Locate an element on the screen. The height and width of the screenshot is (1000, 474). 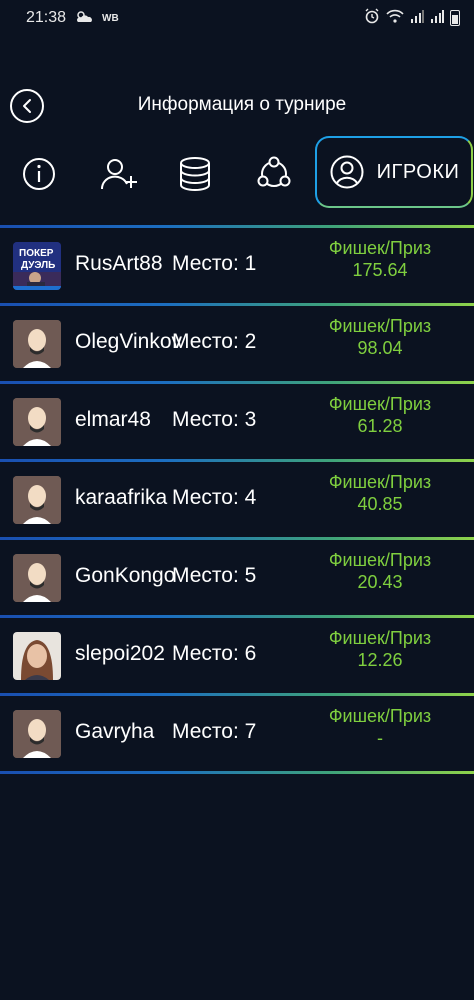
list-item: elmar48 Место: 3 Фишек/Приз 61.28 is located at coordinates (237, 421).